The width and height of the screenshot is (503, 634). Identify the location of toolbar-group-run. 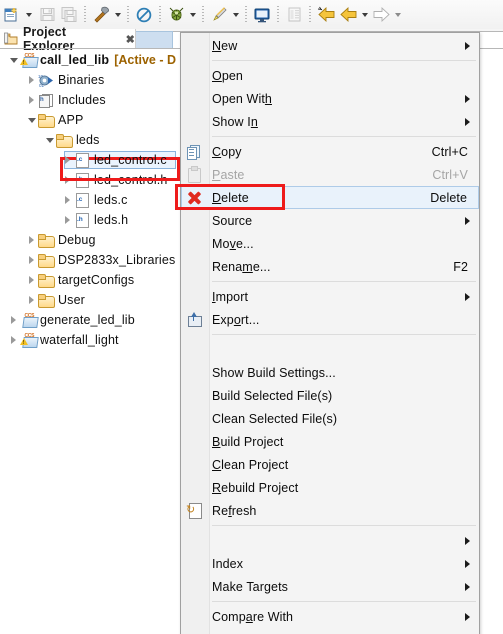
(224, 15).